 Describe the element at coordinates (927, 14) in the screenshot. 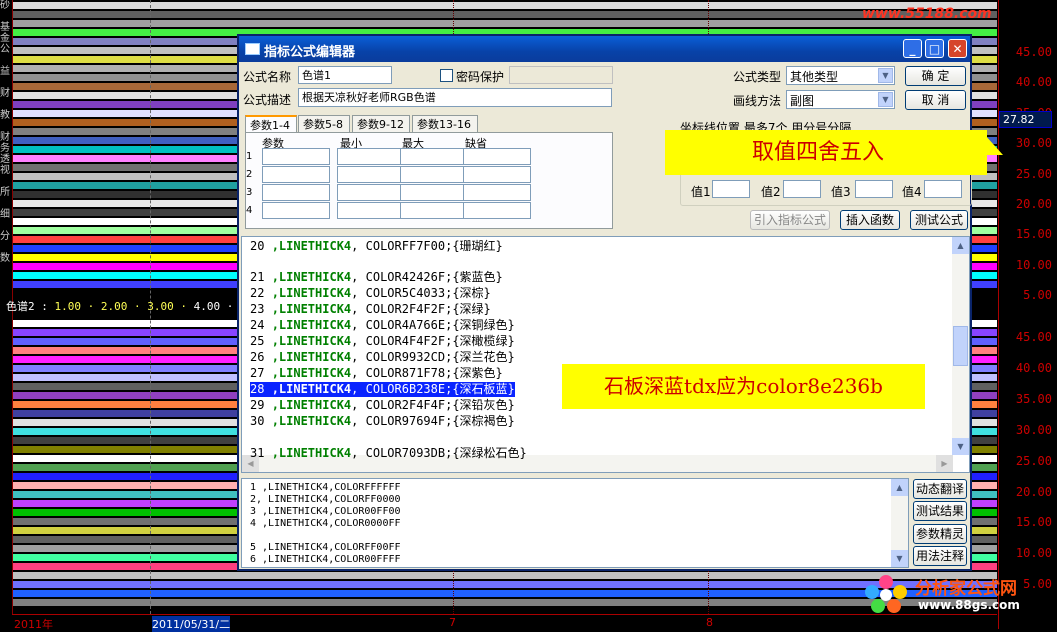

I see `site-logo-top: www.55188.com` at that location.